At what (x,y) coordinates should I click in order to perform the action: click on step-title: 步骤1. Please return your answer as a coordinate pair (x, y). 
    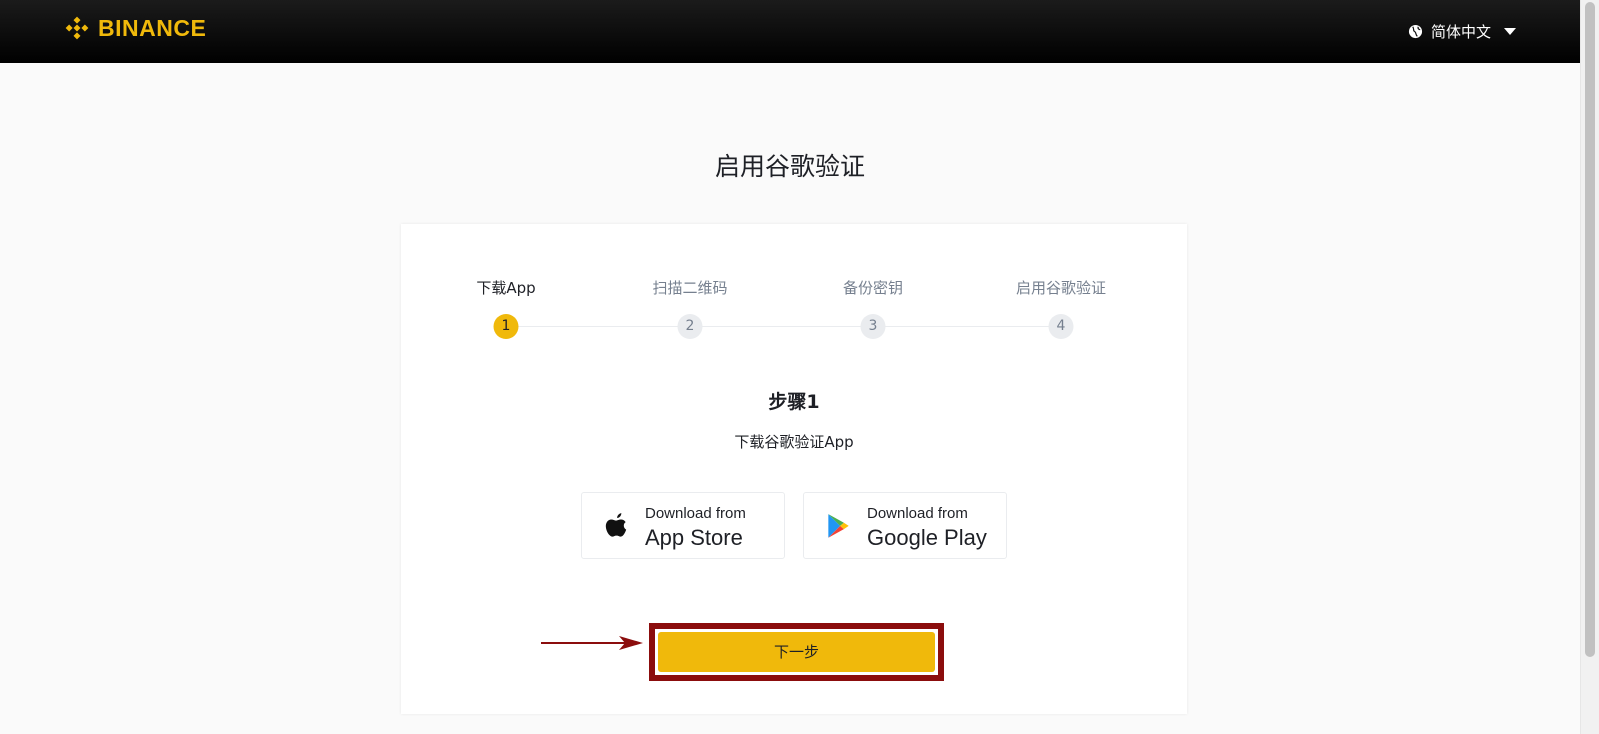
    Looking at the image, I should click on (794, 402).